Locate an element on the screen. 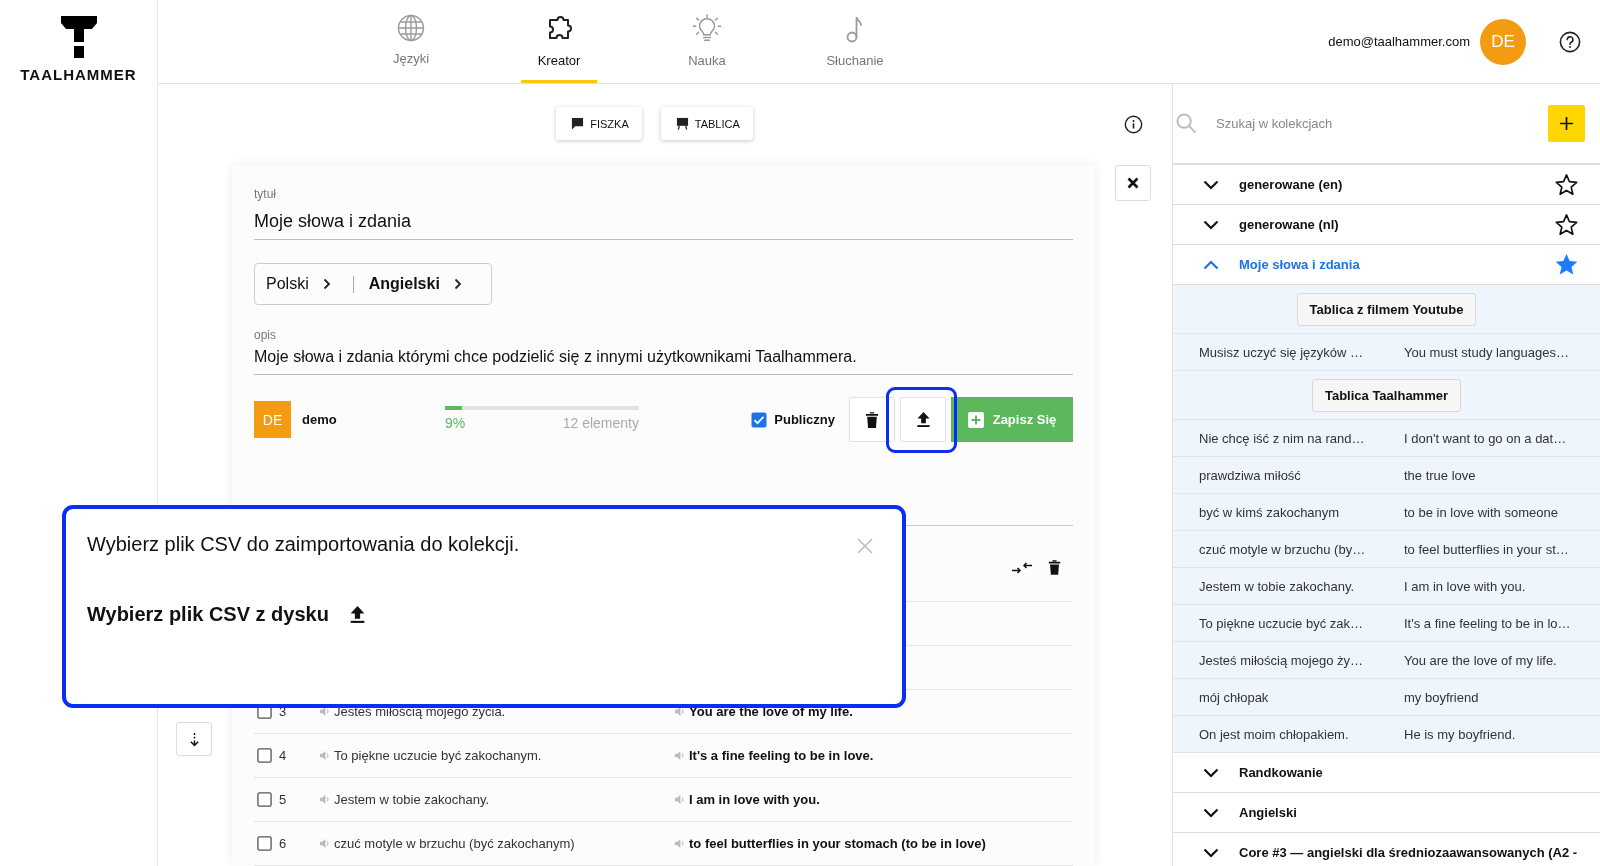 Image resolution: width=1600 pixels, height=866 pixels. delete-button is located at coordinates (872, 419).